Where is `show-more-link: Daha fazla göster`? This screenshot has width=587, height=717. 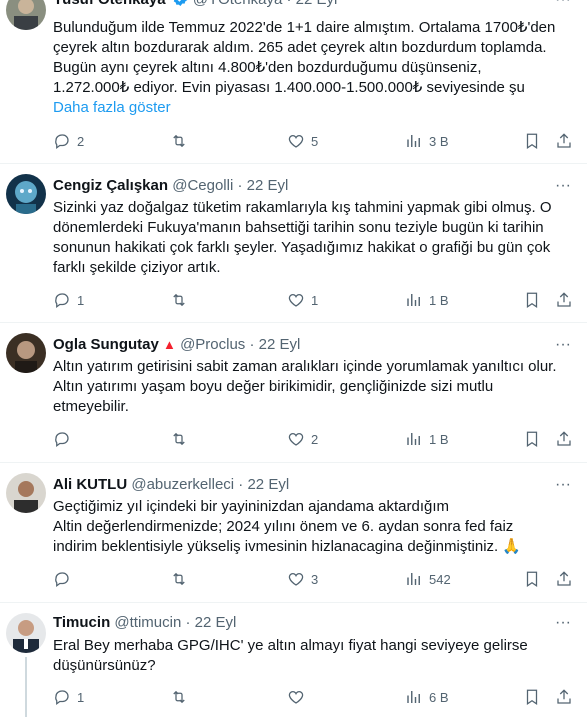
show-more-link: Daha fazla göster is located at coordinates (313, 108).